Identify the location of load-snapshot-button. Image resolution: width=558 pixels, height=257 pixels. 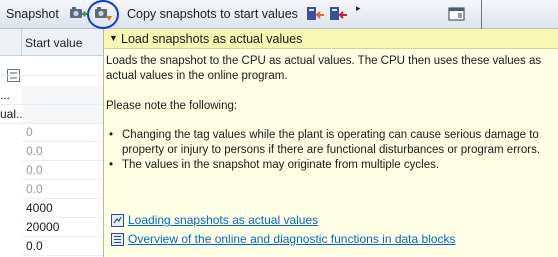
(104, 14).